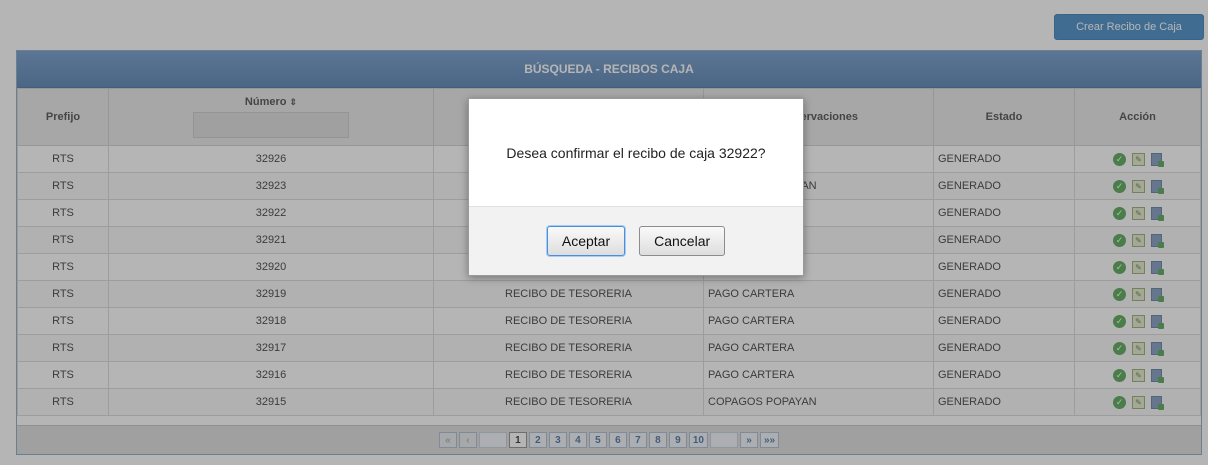 This screenshot has width=1208, height=465. Describe the element at coordinates (586, 241) in the screenshot. I see `accept-button: Aceptar` at that location.